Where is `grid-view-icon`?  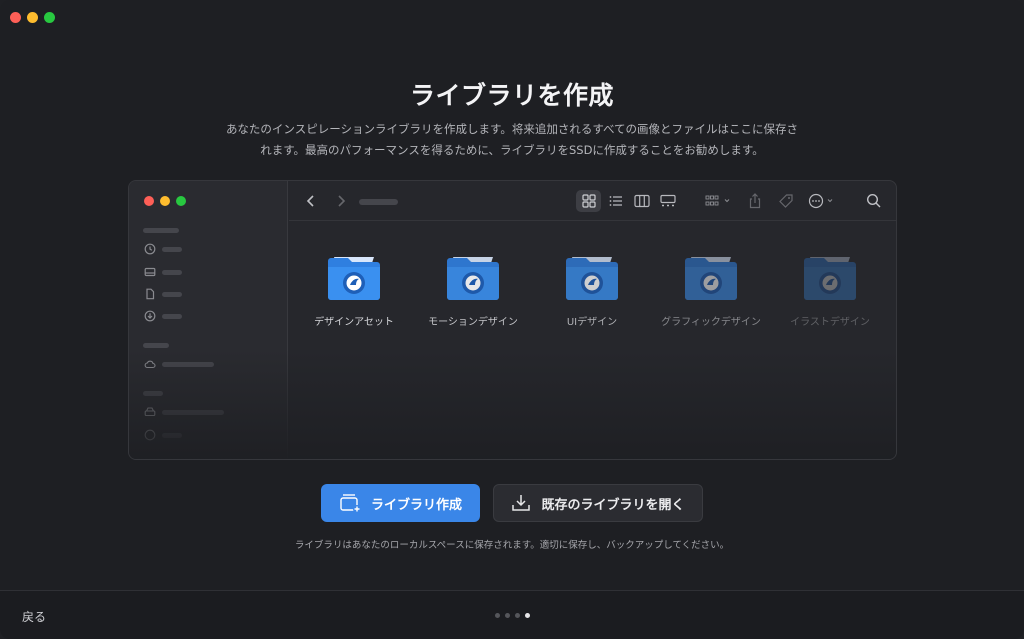
grid-view-icon is located at coordinates (588, 201).